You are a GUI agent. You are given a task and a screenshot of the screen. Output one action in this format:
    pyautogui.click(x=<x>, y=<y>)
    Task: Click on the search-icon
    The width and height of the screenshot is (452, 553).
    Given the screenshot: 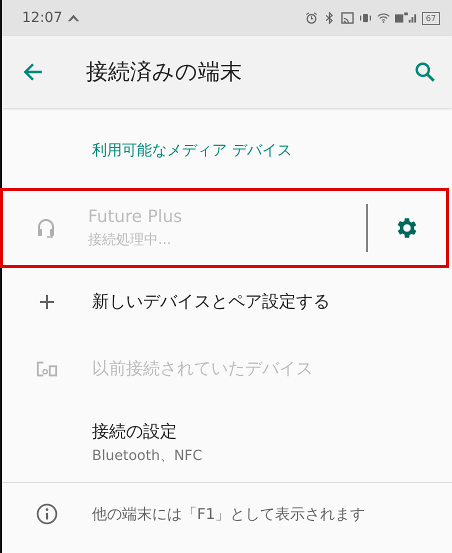 What is the action you would take?
    pyautogui.click(x=425, y=72)
    